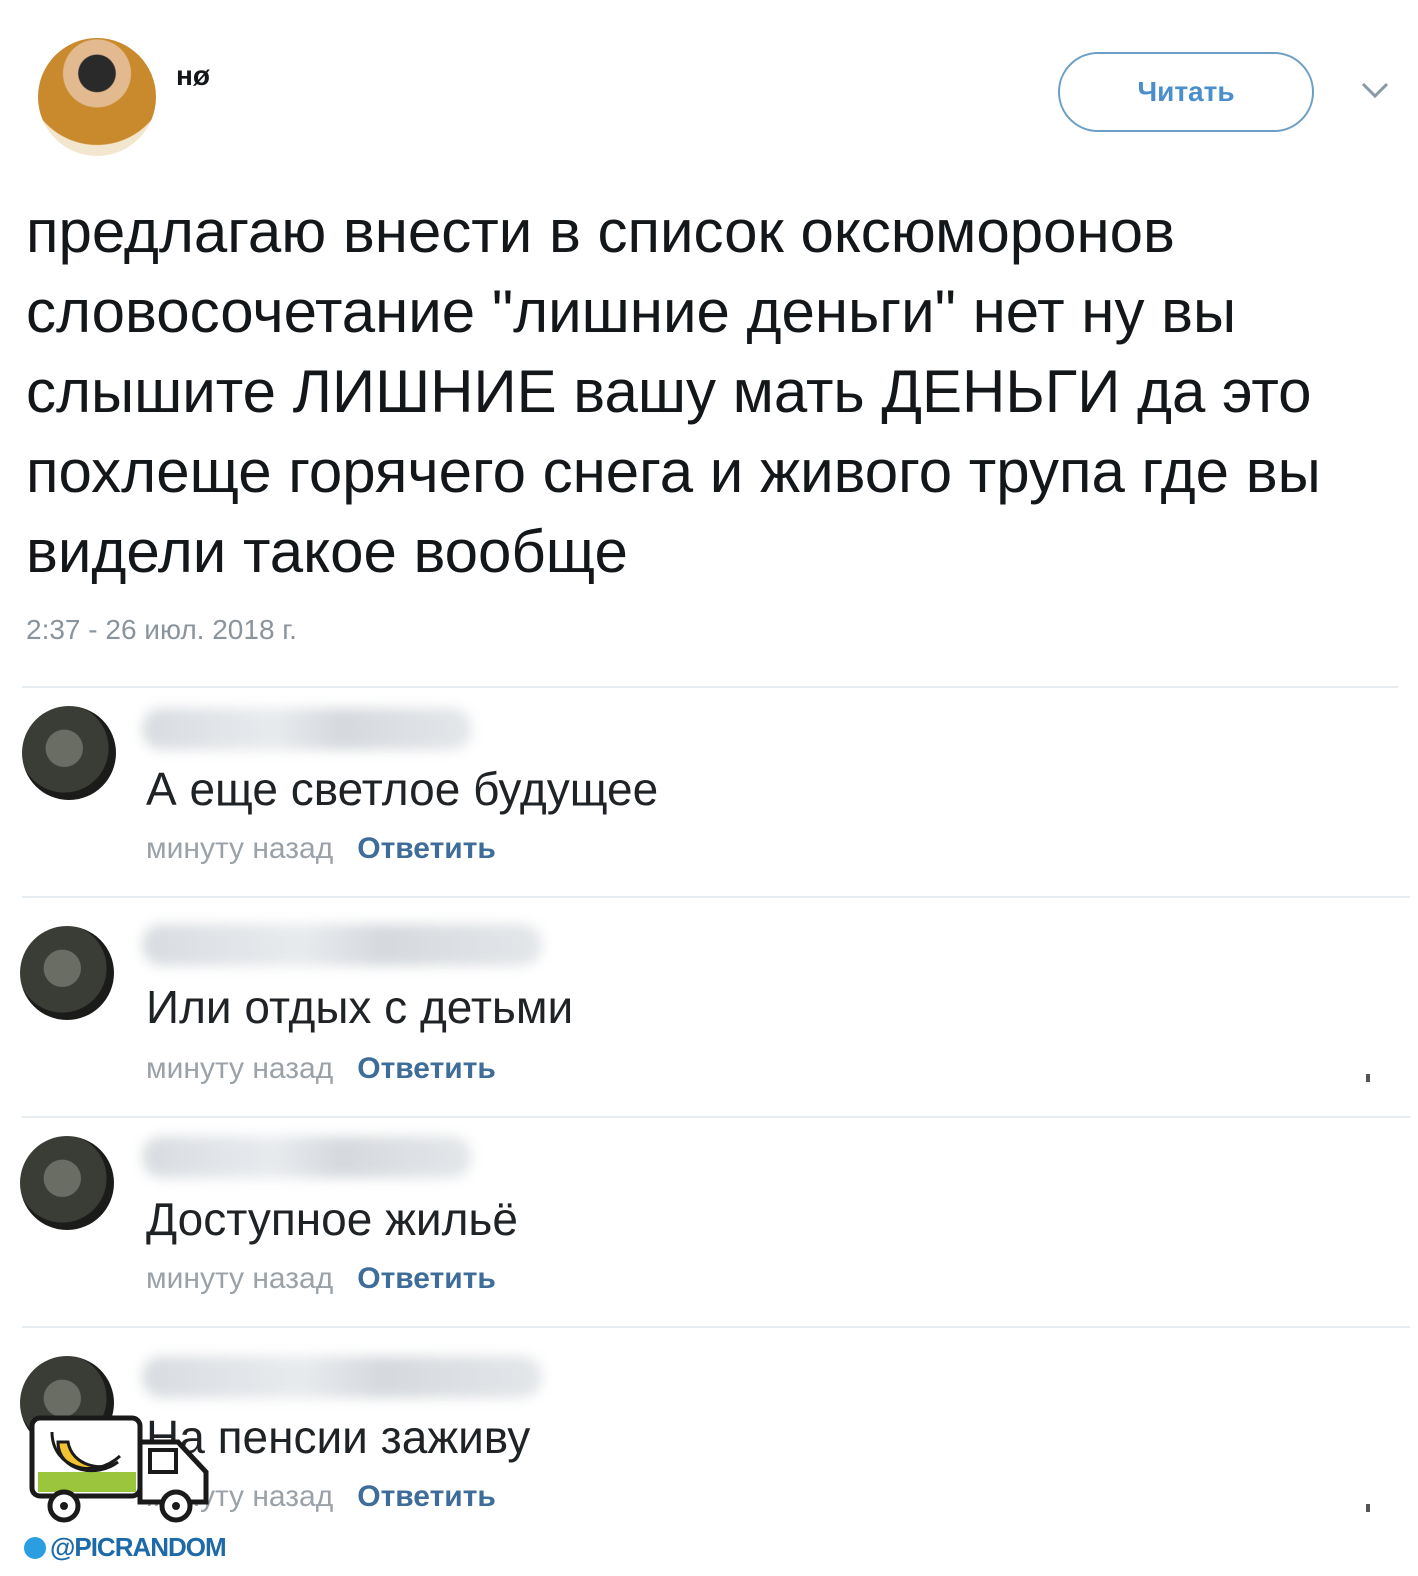 The width and height of the screenshot is (1418, 1576). Describe the element at coordinates (138, 1547) in the screenshot. I see `watermark-label: @PICRANDOM` at that location.